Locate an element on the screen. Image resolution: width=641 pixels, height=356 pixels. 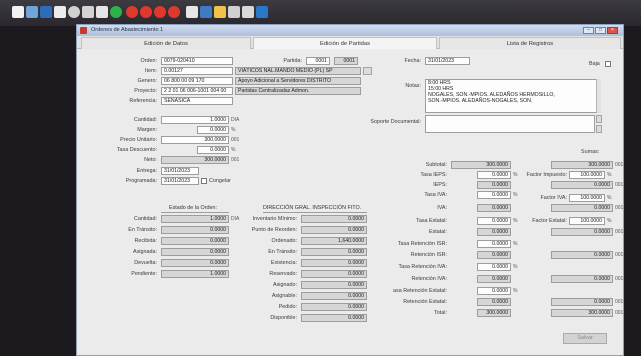
genero-field: 06 800 00 09 170 is located at coordinates (197, 81).